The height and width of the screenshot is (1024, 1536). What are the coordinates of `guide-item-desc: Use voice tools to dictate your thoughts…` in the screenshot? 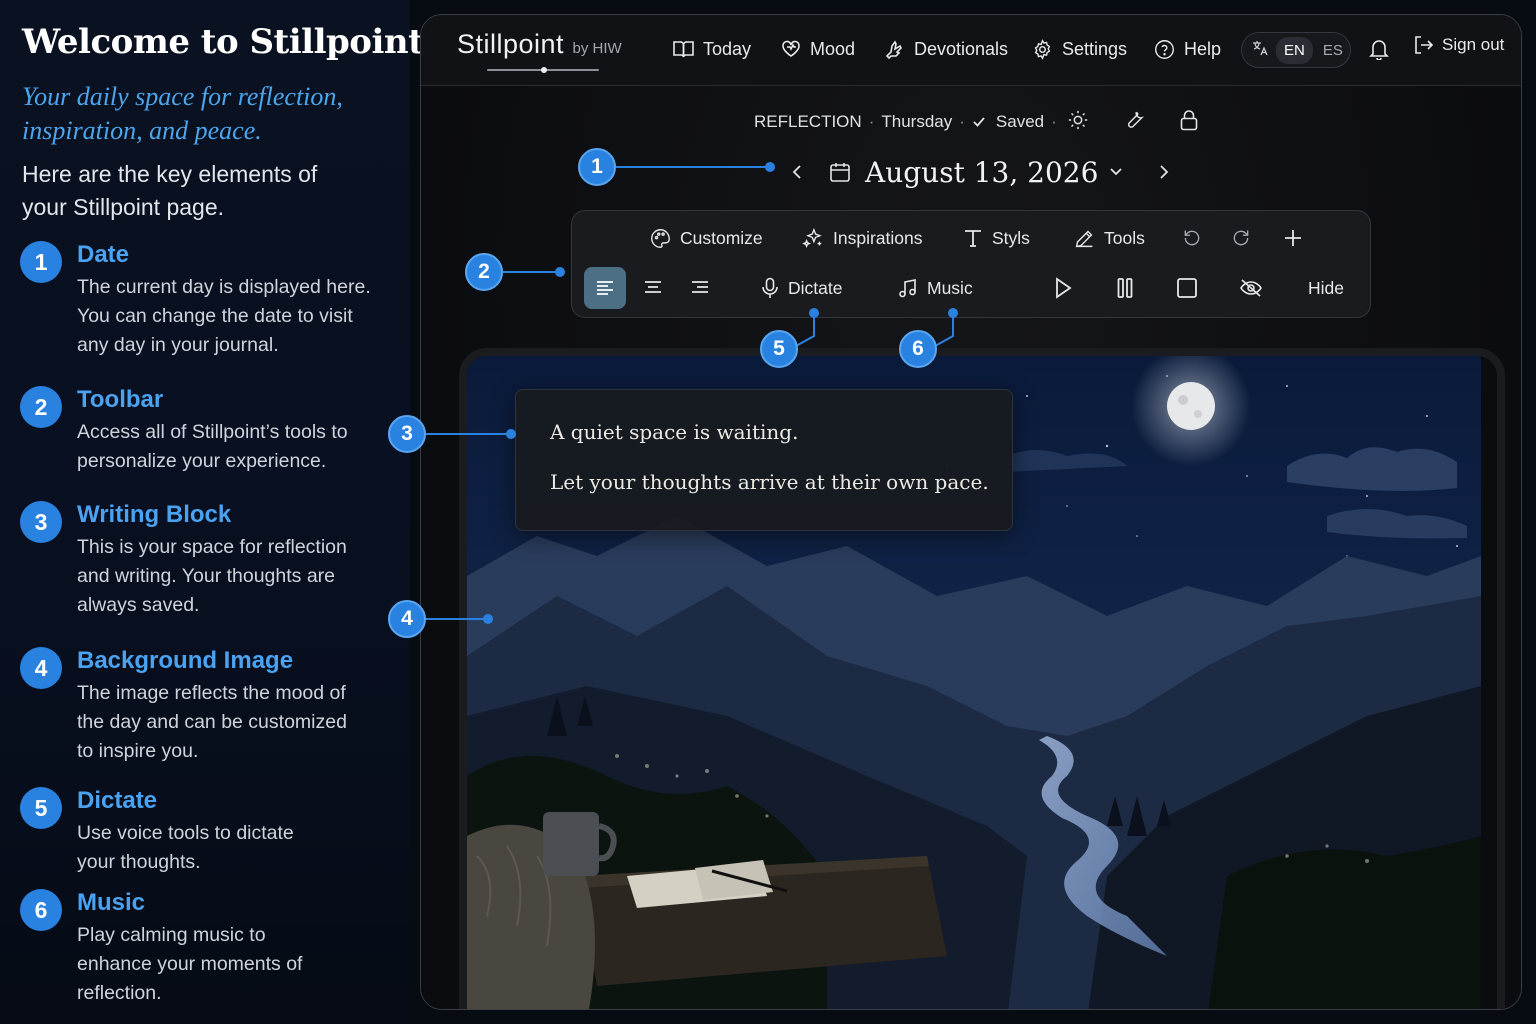 It's located at (185, 847).